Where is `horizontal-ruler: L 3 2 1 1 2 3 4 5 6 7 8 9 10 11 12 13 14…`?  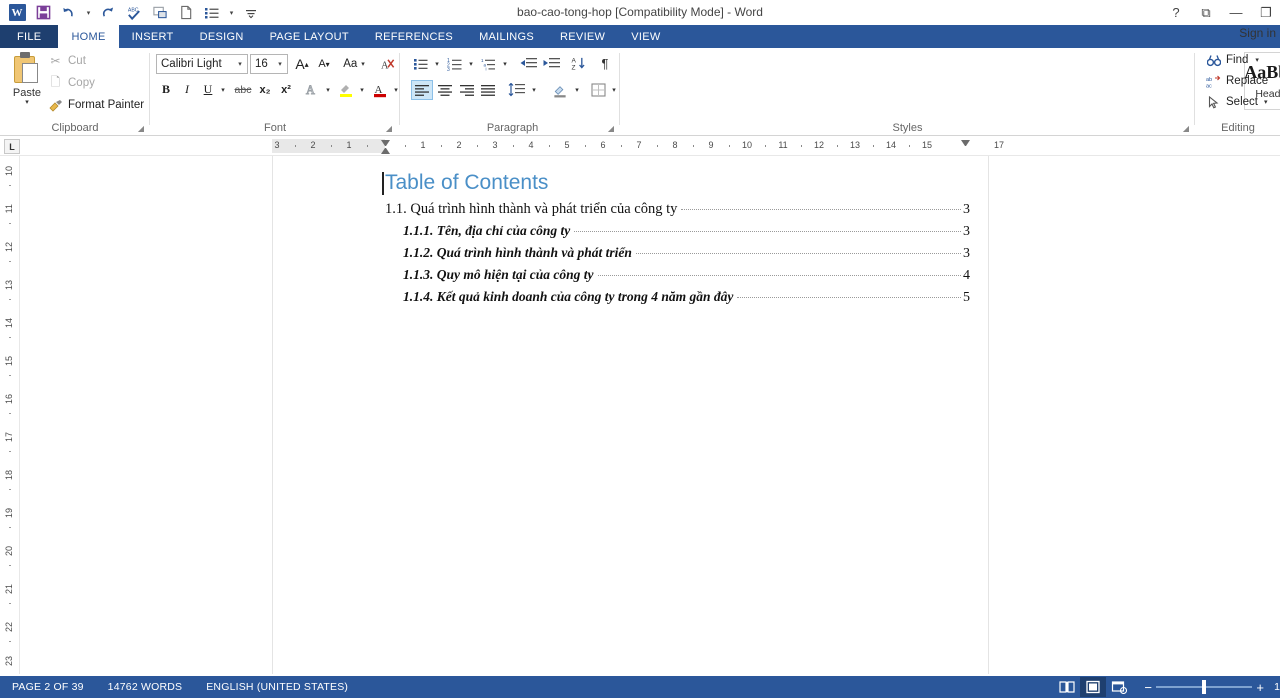 horizontal-ruler: L 3 2 1 1 2 3 4 5 6 7 8 9 10 11 12 13 14… is located at coordinates (640, 146).